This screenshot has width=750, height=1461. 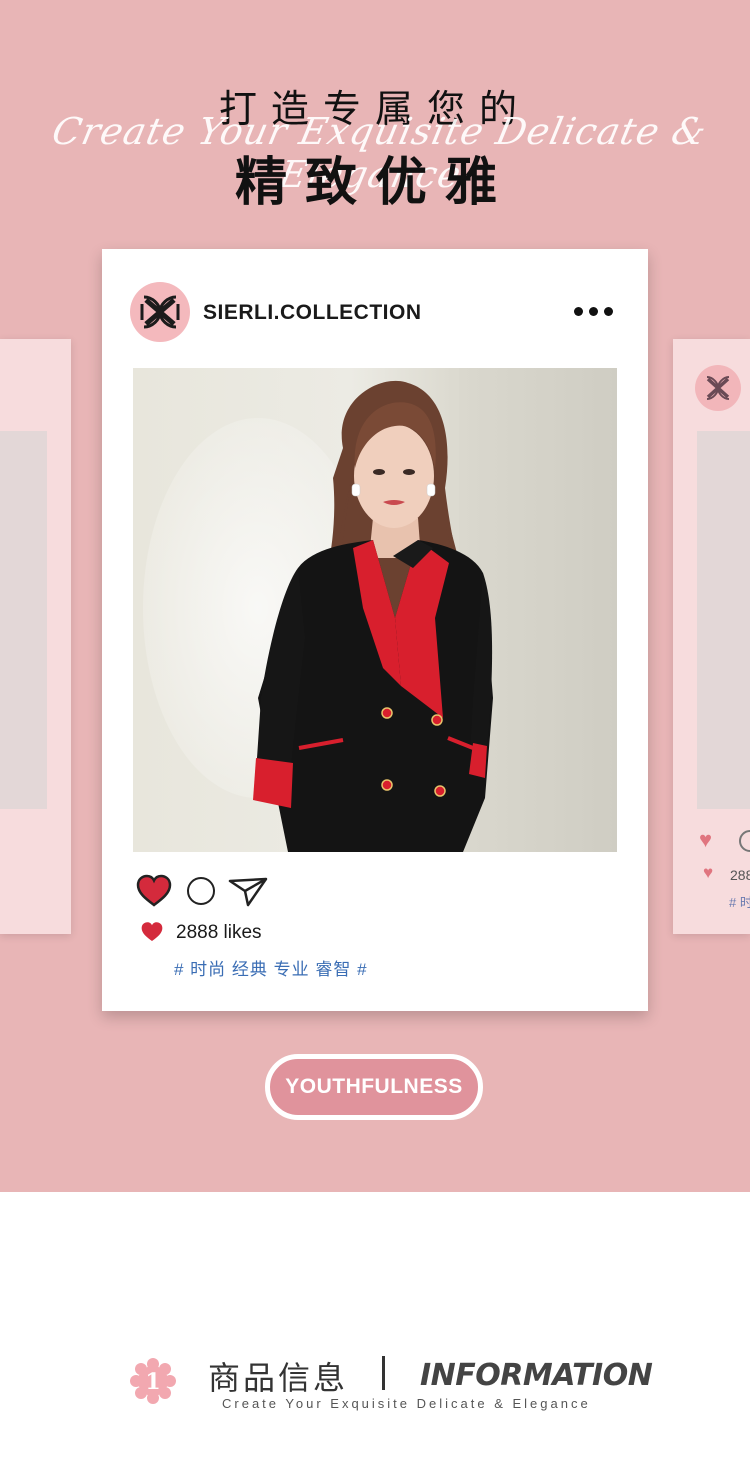 I want to click on info-title-en: INFORMATION, so click(x=536, y=1375).